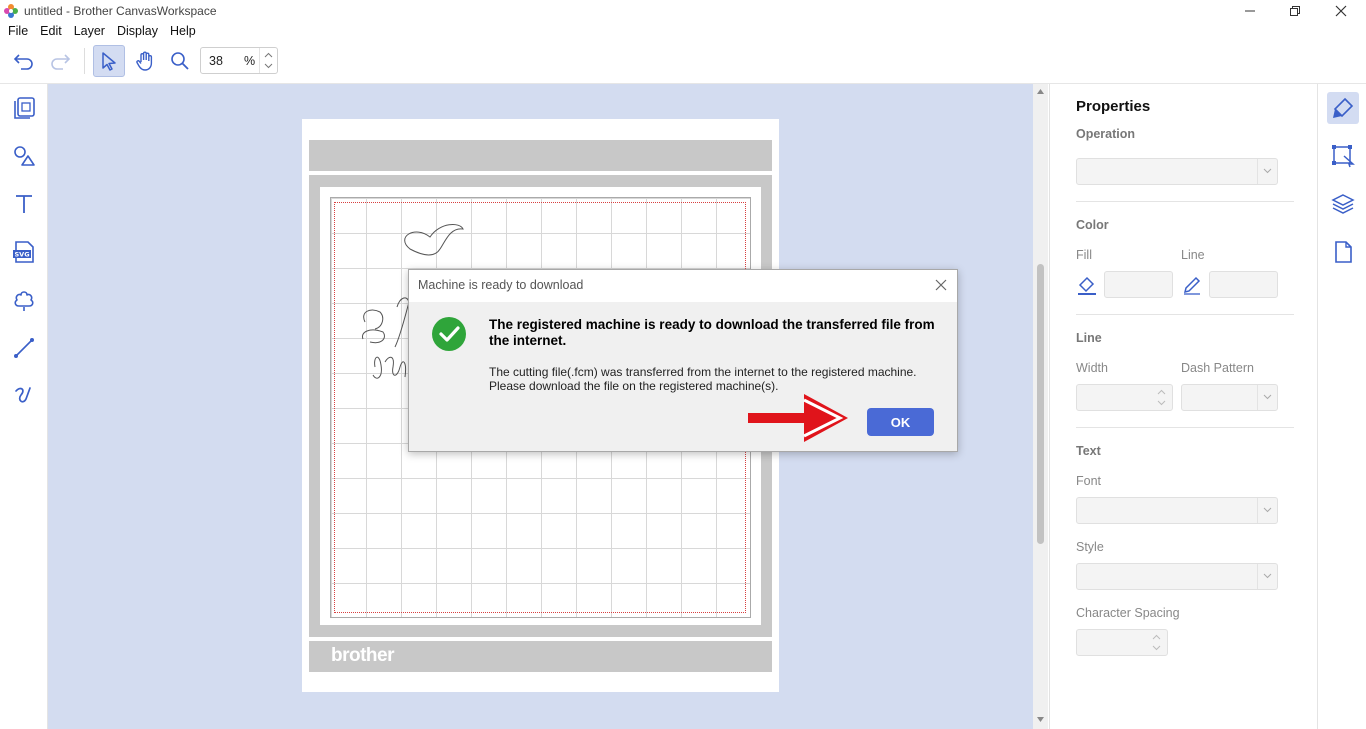 The width and height of the screenshot is (1366, 729). What do you see at coordinates (1089, 481) in the screenshot?
I see `font-label: Font` at bounding box center [1089, 481].